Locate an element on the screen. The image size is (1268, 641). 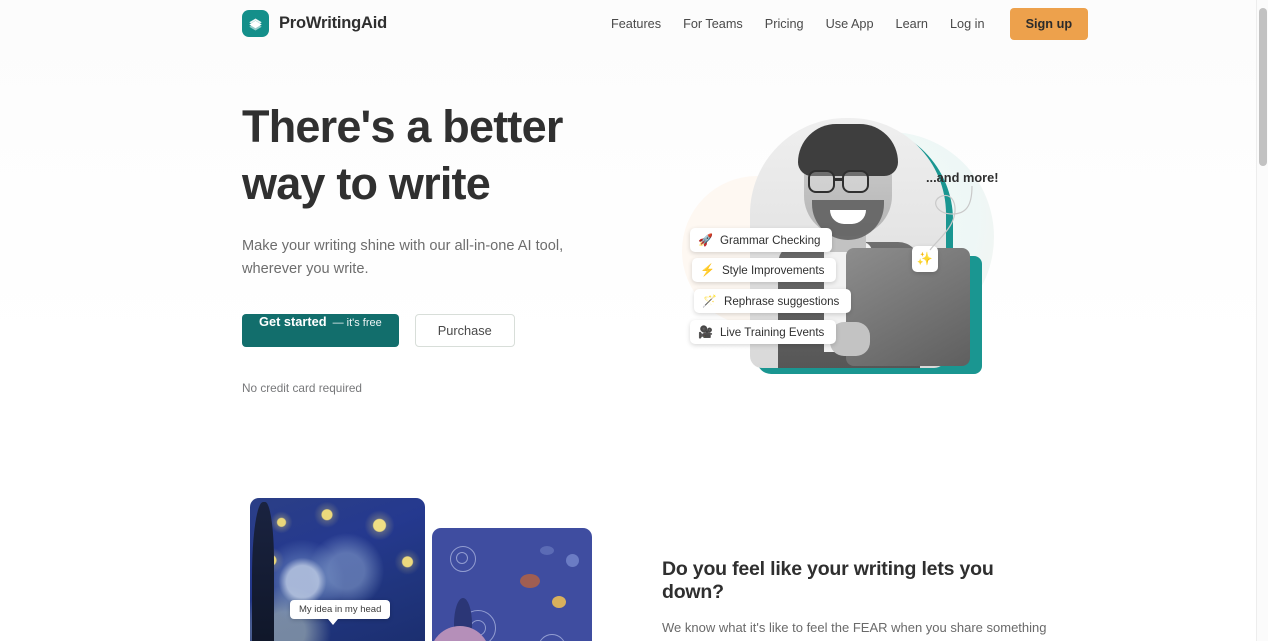
scrollbar-thumb is located at coordinates (1263, 87).